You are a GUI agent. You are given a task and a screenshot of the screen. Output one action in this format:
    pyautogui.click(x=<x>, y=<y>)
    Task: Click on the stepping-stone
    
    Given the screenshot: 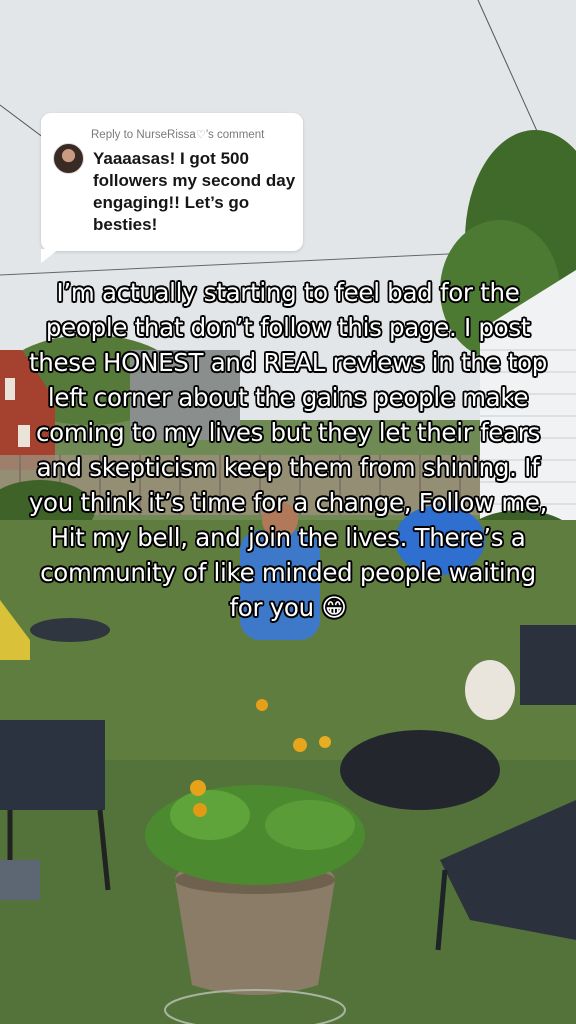 What is the action you would take?
    pyautogui.click(x=20, y=880)
    